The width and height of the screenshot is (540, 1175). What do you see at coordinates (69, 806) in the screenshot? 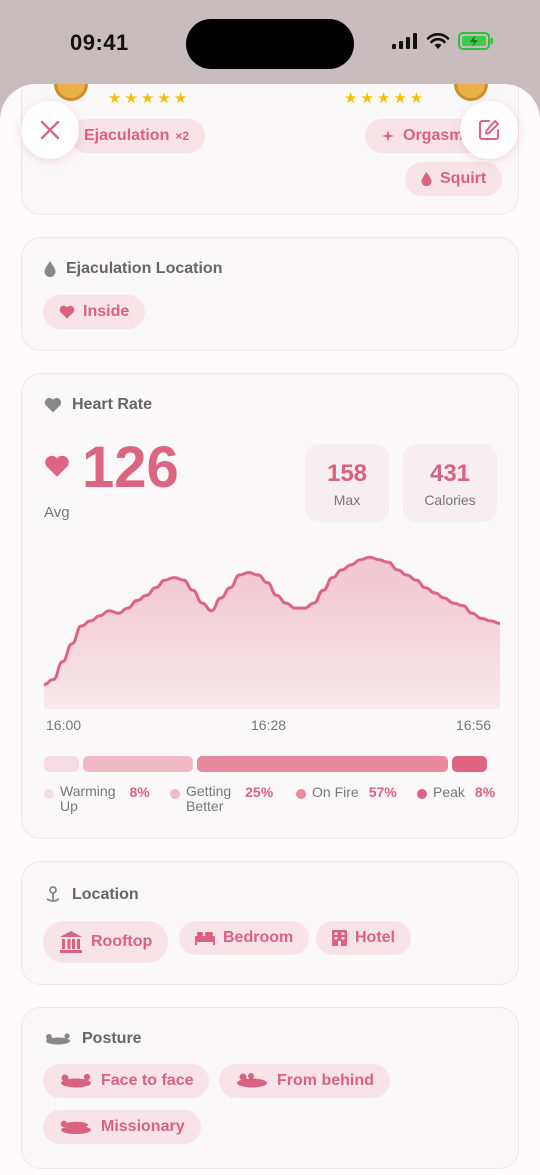
I see `legend-line: Up` at bounding box center [69, 806].